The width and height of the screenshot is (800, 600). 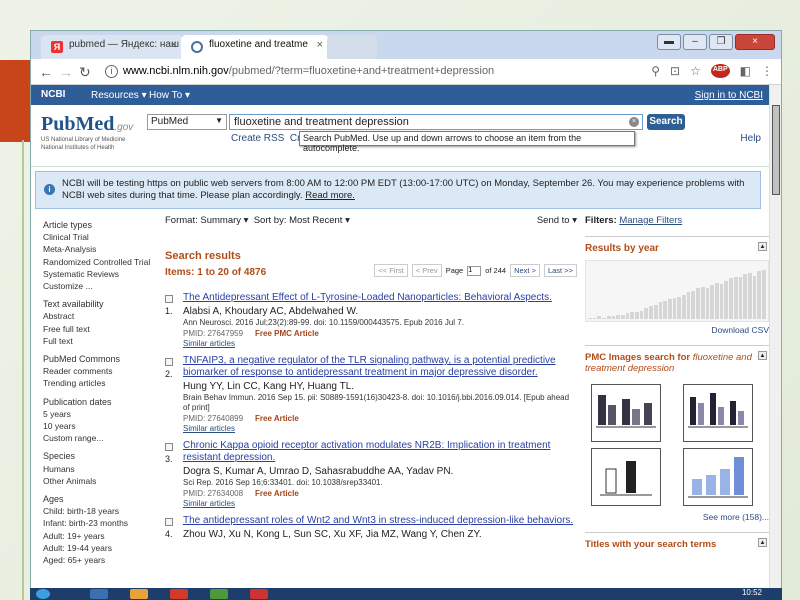 I want to click on send-to-menu: Send to ▾, so click(x=557, y=220).